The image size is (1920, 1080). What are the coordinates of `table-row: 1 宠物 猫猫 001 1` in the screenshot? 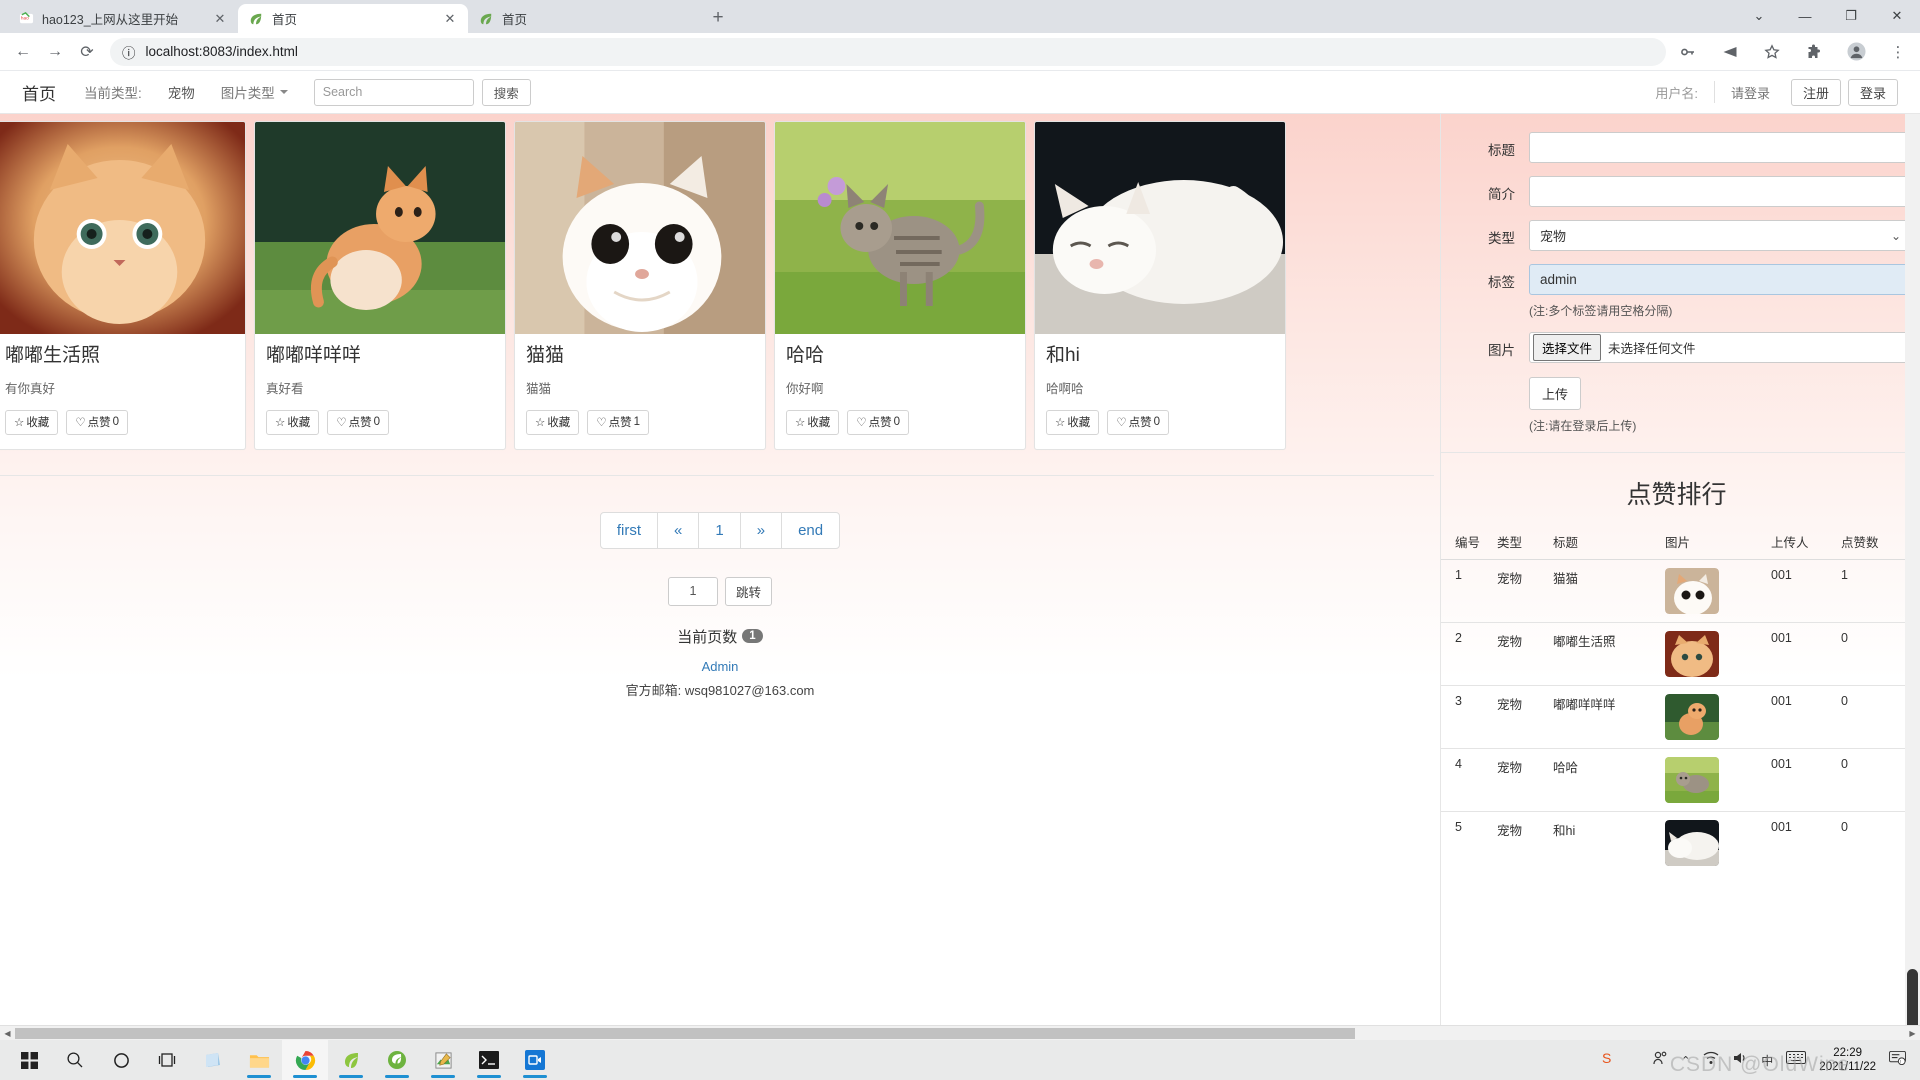 It's located at (1676, 591).